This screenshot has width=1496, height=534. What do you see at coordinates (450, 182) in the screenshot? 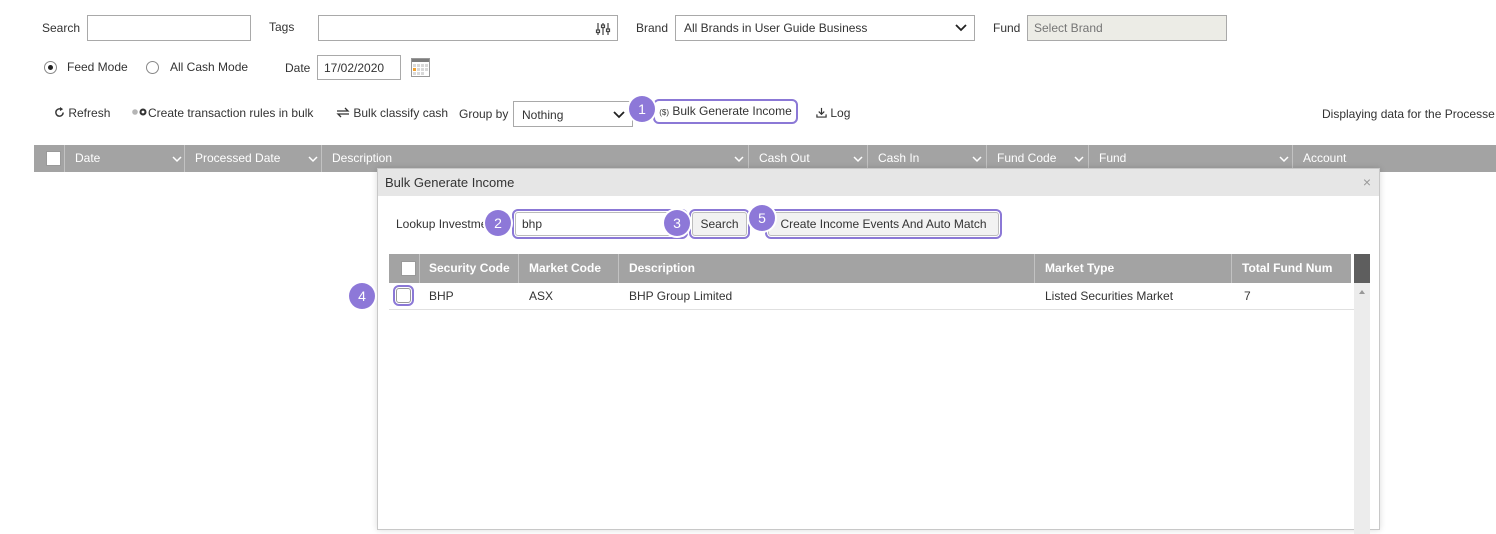
I see `dialog-title: Bulk Generate Income` at bounding box center [450, 182].